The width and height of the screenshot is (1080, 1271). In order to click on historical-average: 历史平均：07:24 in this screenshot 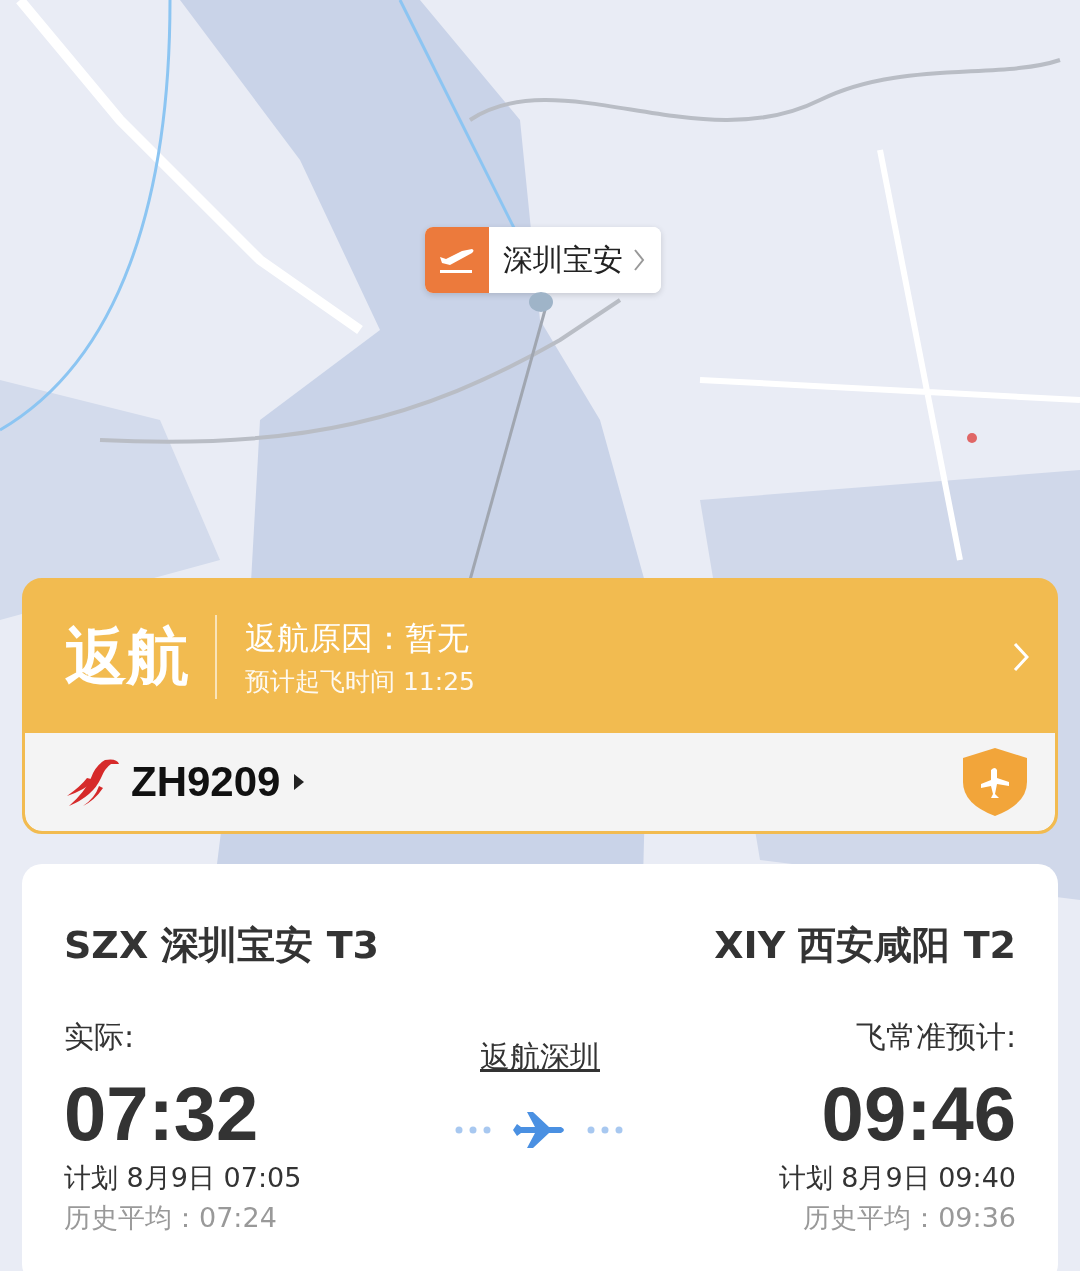, I will do `click(170, 1217)`.